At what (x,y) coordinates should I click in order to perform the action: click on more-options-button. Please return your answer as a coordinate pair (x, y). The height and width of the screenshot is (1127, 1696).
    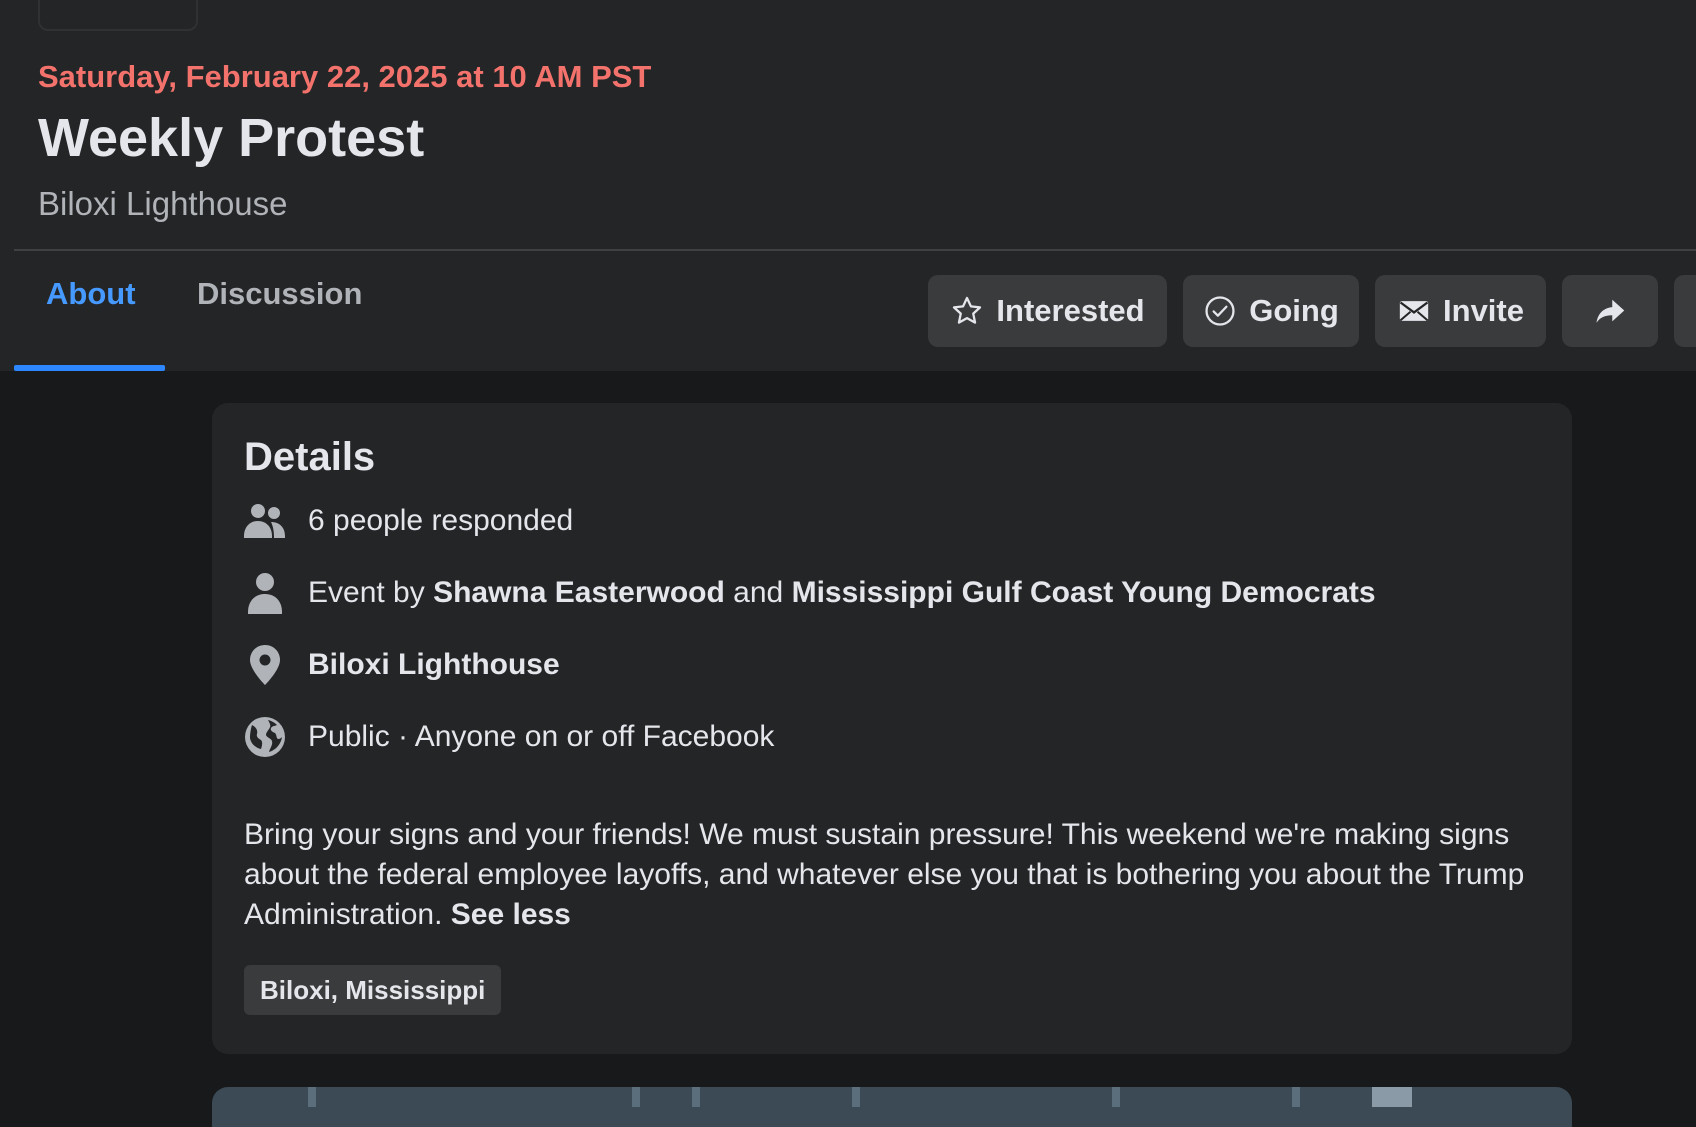
    Looking at the image, I should click on (1685, 311).